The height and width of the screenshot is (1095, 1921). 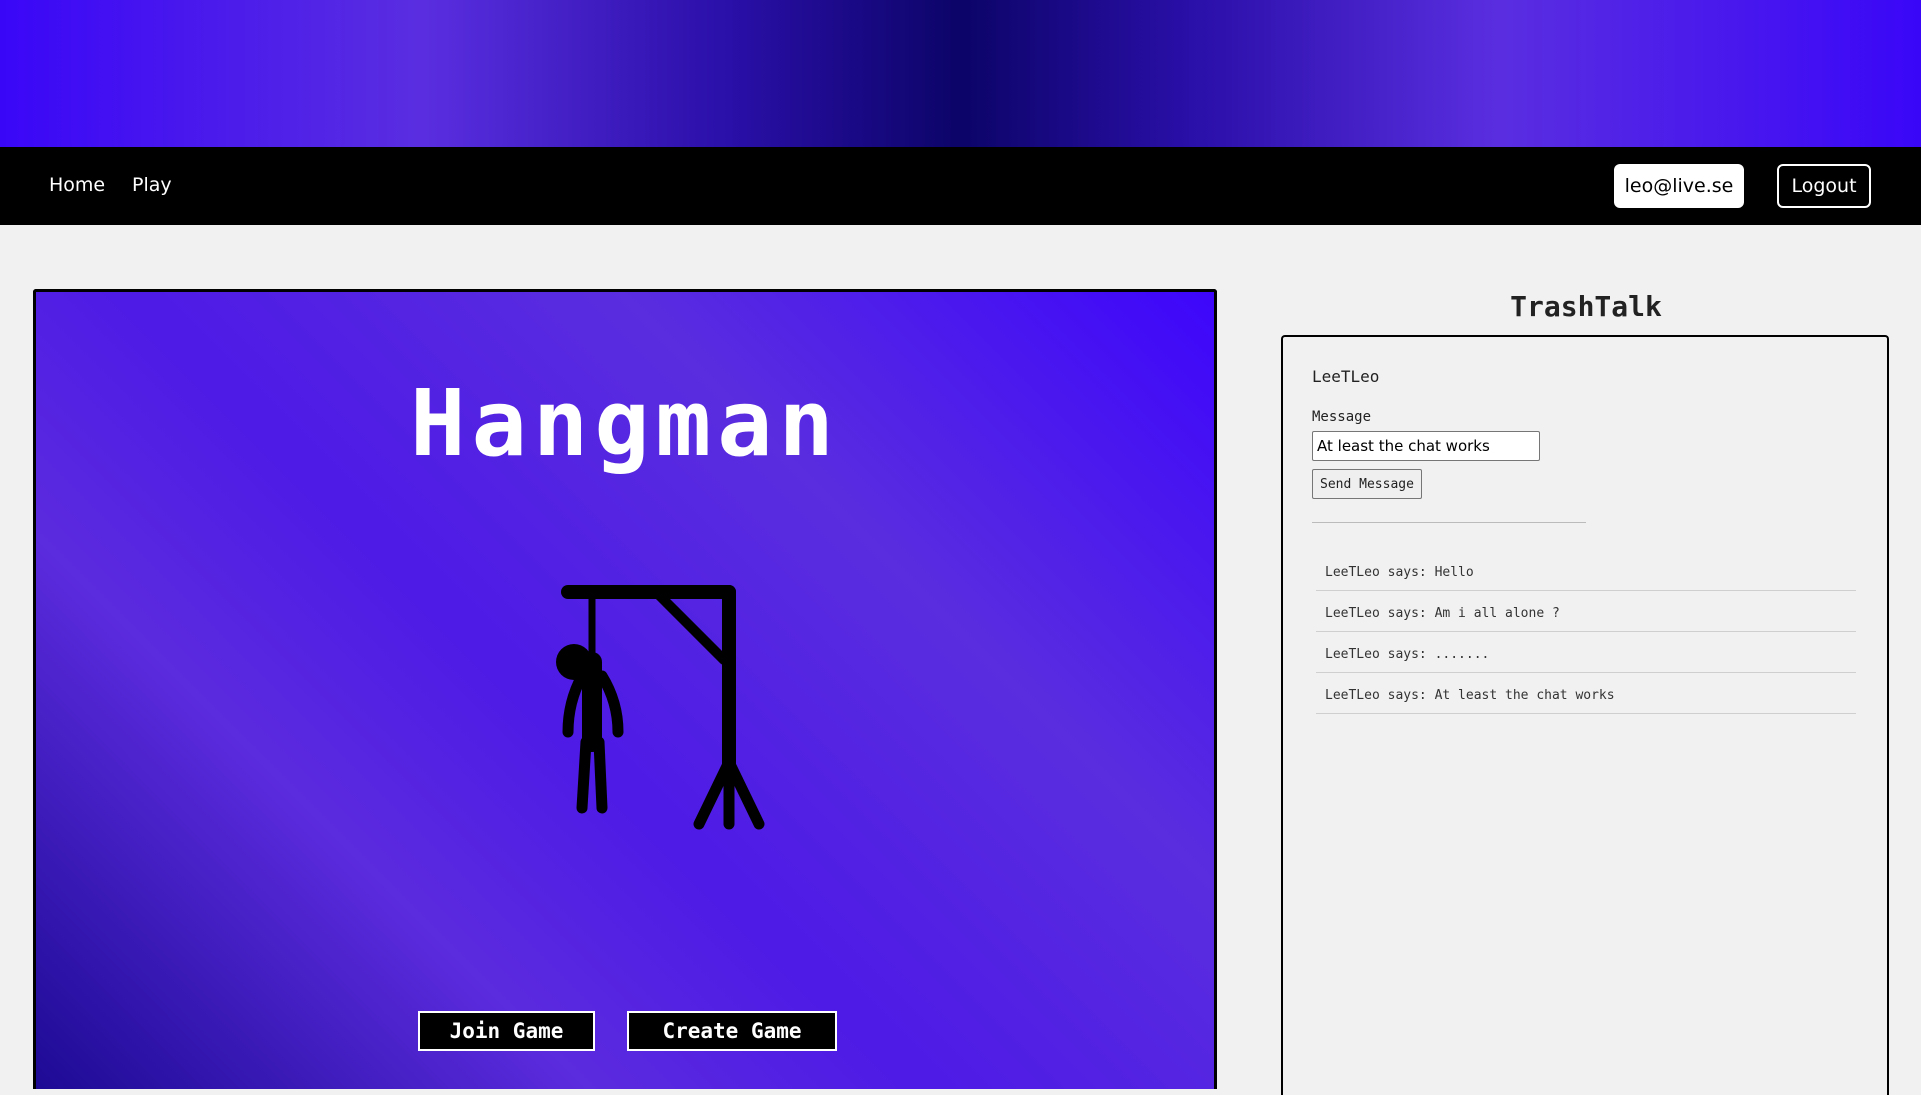 I want to click on message-input, so click(x=1426, y=446).